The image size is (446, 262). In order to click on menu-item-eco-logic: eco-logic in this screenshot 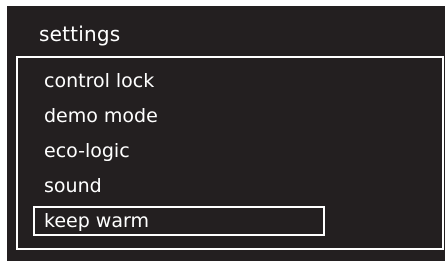, I will do `click(87, 151)`.